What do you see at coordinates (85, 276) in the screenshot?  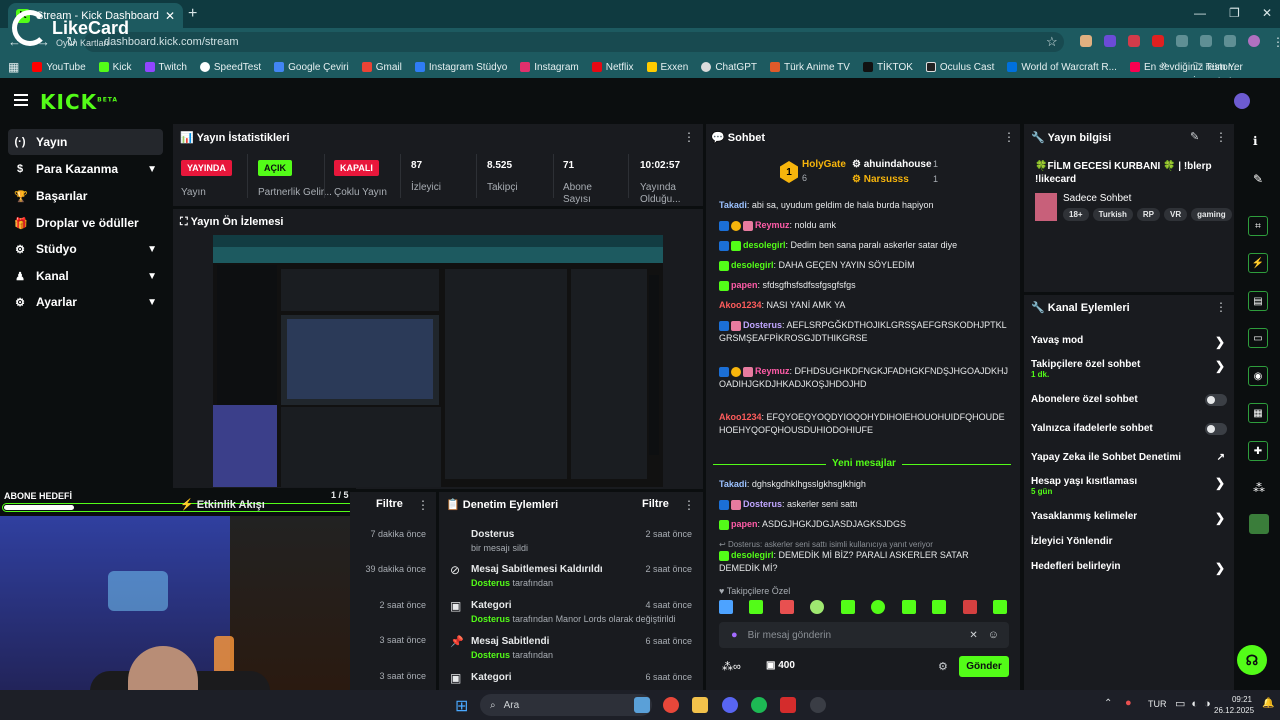 I see `sidebar-item-kanal: ♟ Kanal ▼` at bounding box center [85, 276].